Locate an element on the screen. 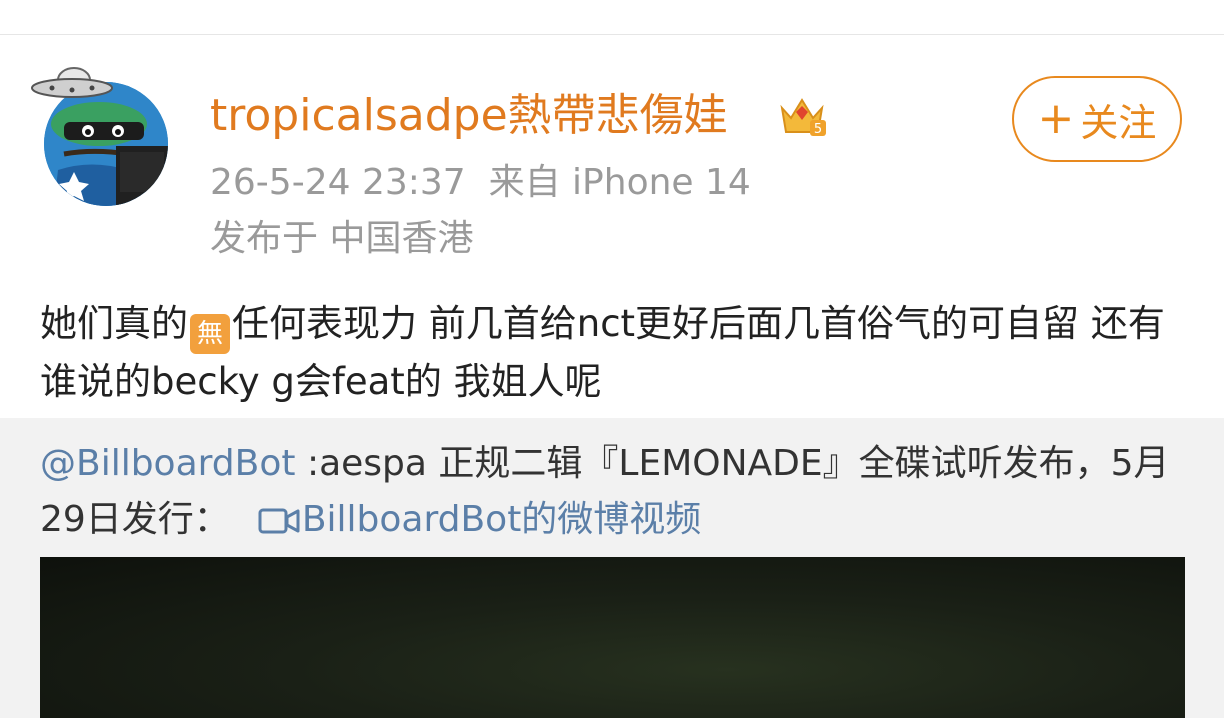 This screenshot has height=718, width=1224. post-source: 来自 iPhone 14 is located at coordinates (619, 182).